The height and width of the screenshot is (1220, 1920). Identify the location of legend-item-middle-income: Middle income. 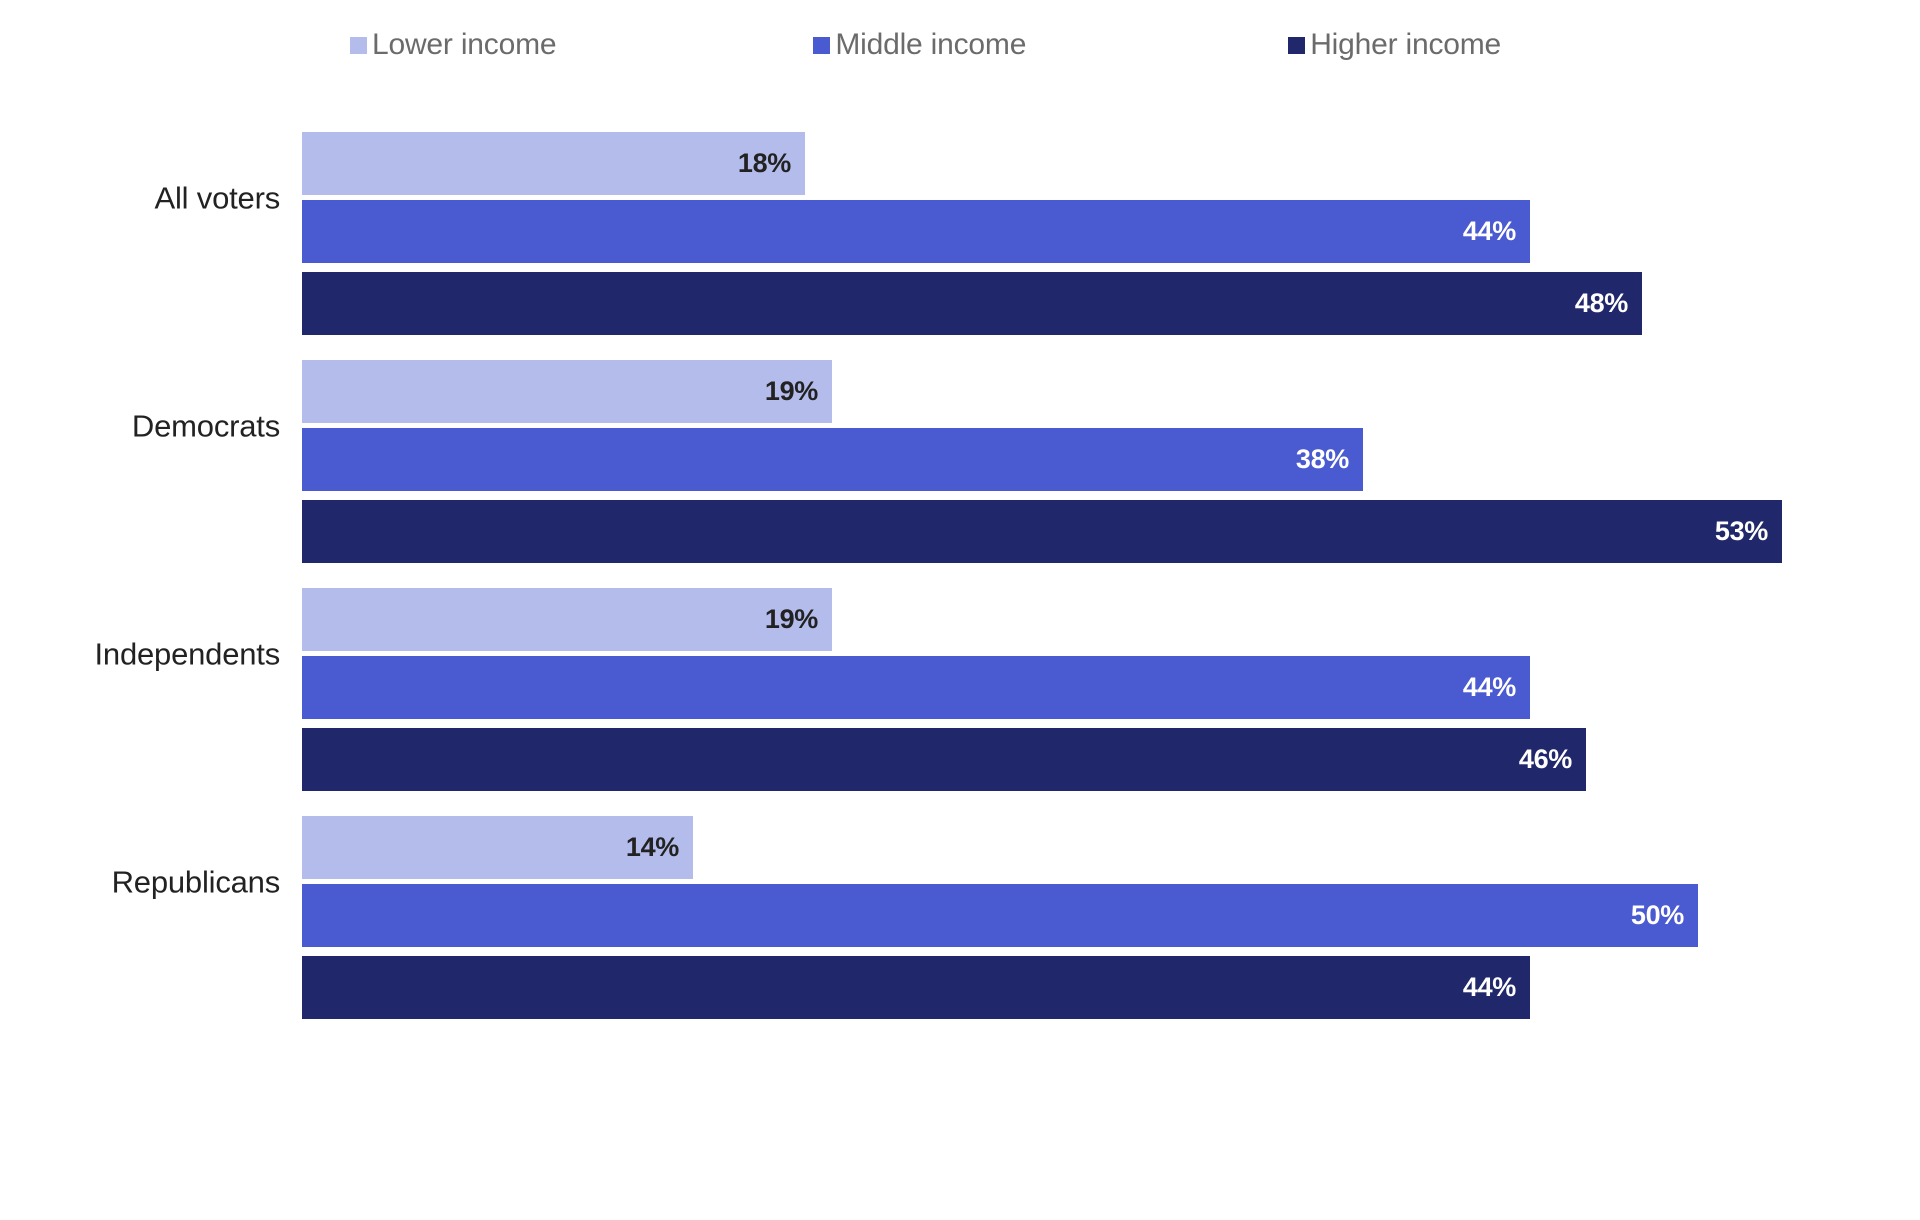
(919, 45).